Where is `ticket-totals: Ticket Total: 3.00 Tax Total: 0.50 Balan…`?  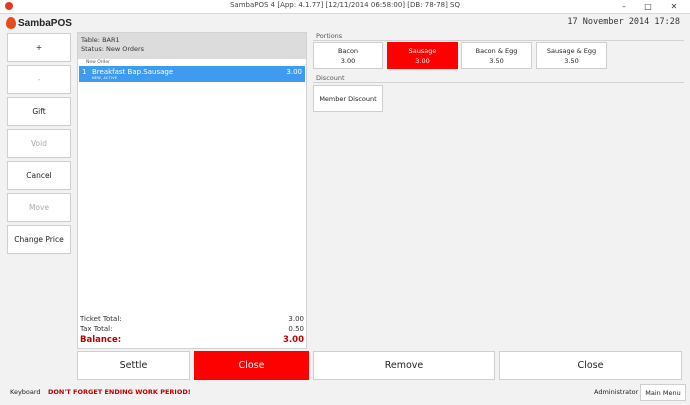 ticket-totals: Ticket Total: 3.00 Tax Total: 0.50 Balan… is located at coordinates (192, 330).